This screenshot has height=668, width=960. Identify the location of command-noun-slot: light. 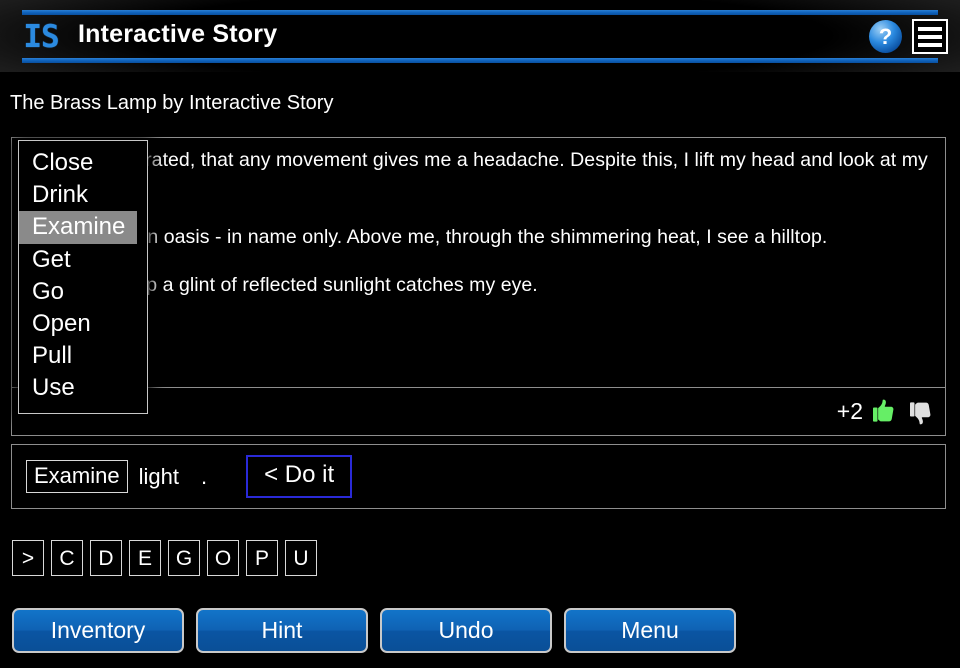
(159, 477).